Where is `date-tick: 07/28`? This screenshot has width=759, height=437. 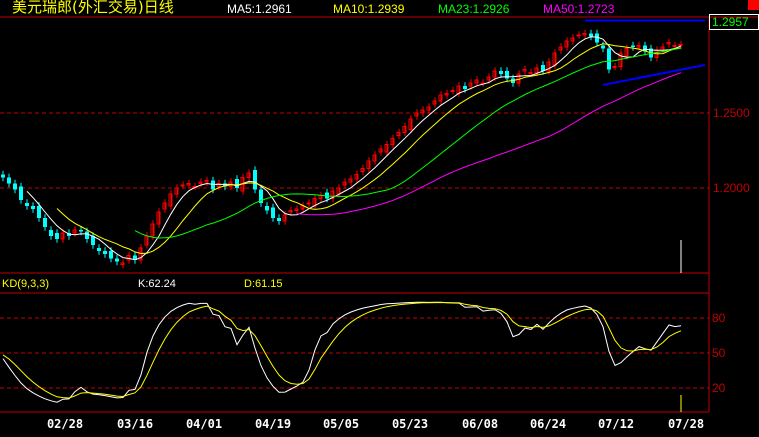
date-tick: 07/28 is located at coordinates (686, 424).